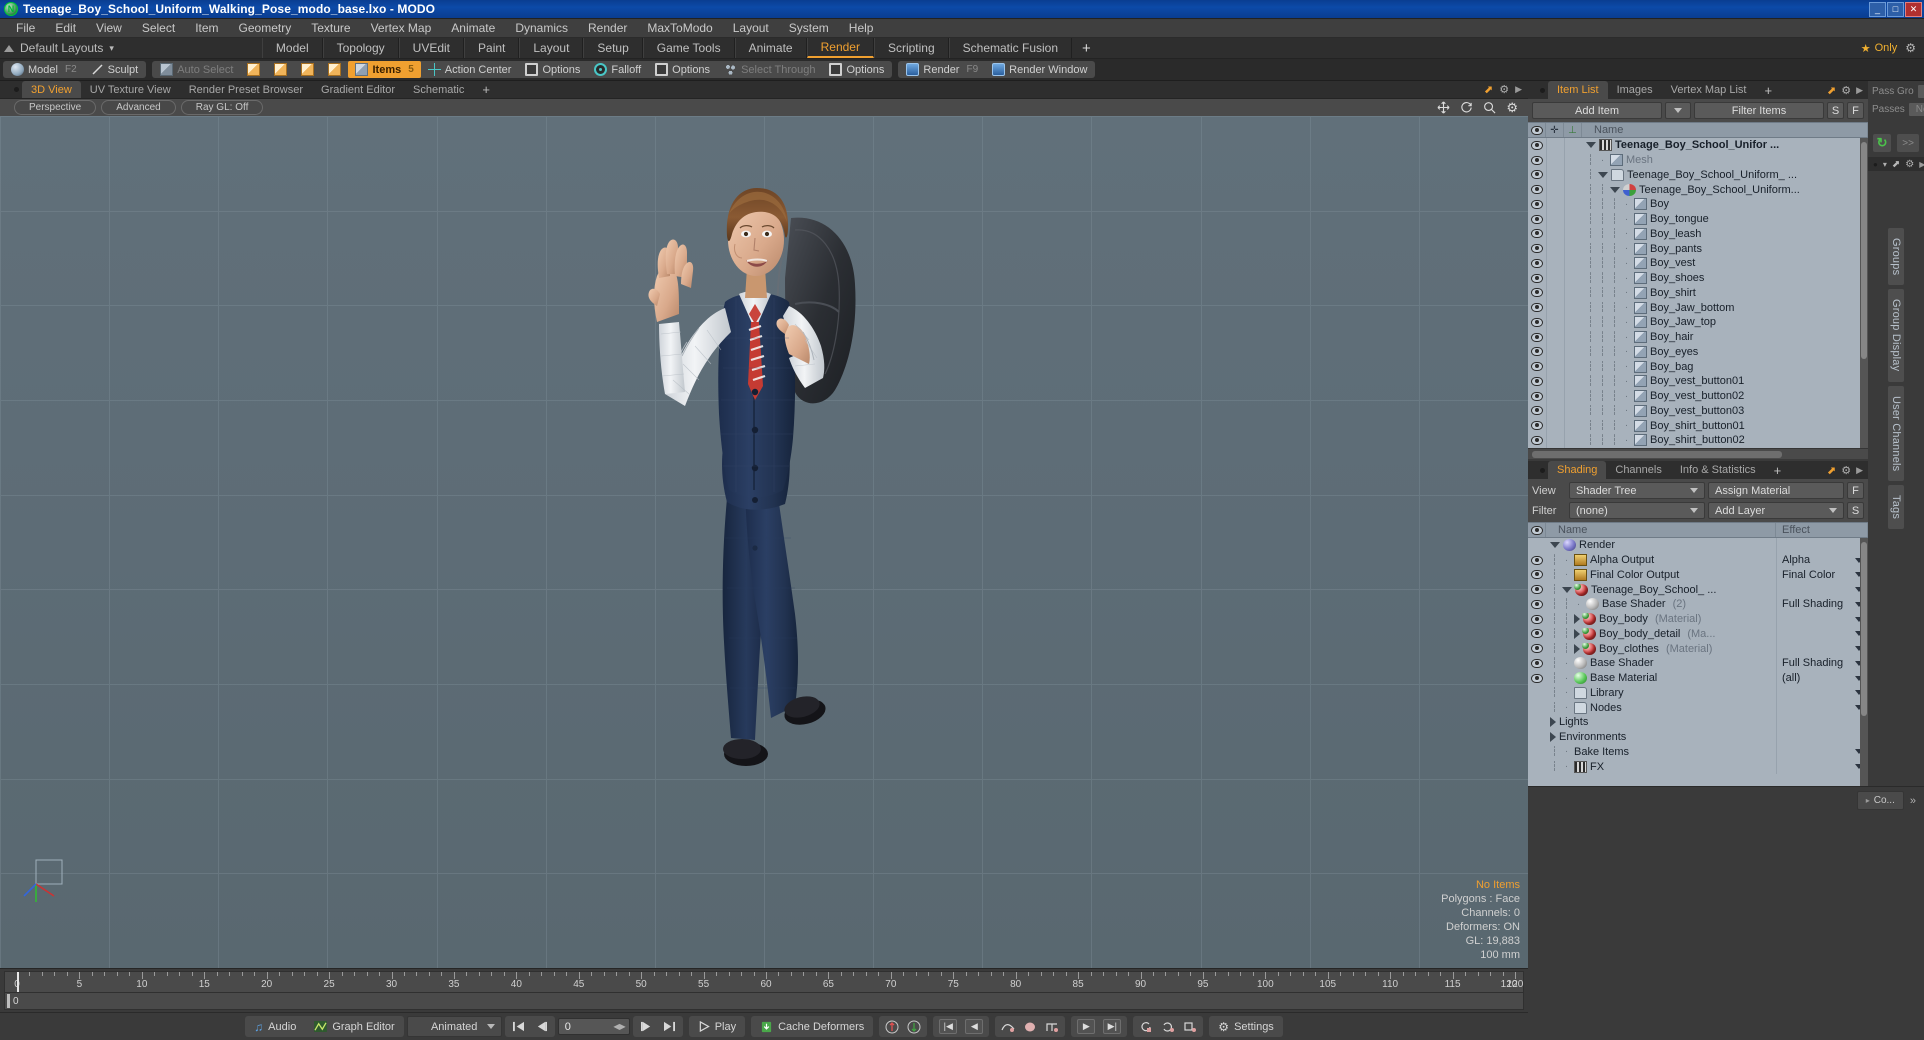  I want to click on scale-key-button, so click(1190, 1026).